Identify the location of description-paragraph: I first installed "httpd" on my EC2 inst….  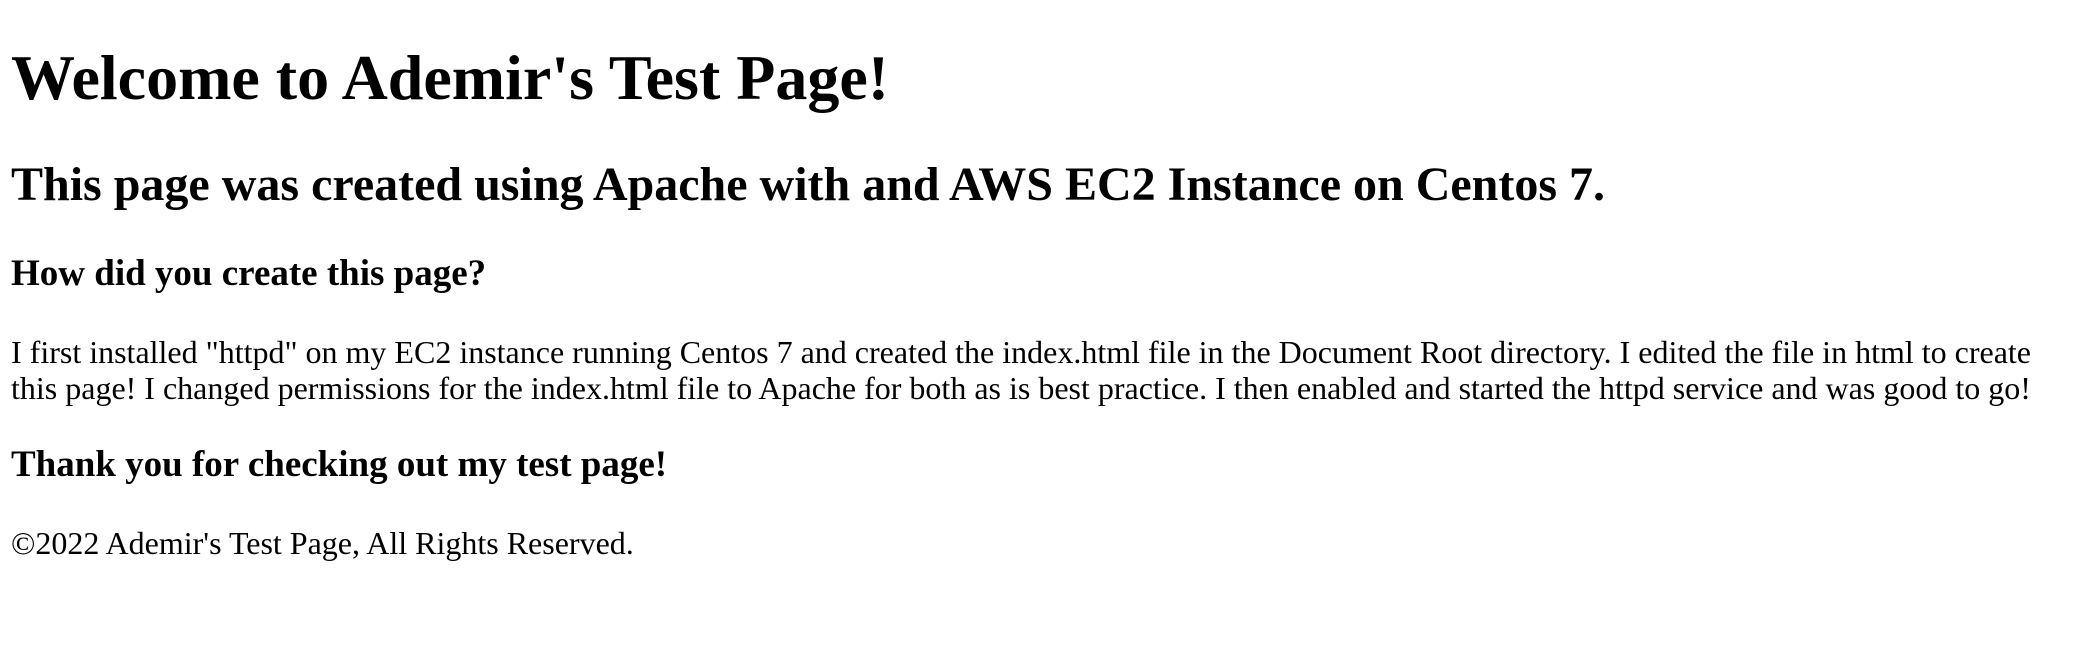
(1021, 370).